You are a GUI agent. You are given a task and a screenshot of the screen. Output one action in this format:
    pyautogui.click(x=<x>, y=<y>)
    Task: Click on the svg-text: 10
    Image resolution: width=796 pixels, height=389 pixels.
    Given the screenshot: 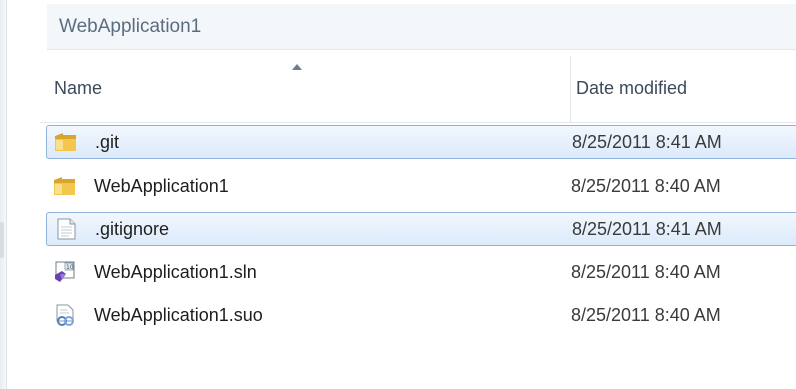 What is the action you would take?
    pyautogui.click(x=70, y=267)
    